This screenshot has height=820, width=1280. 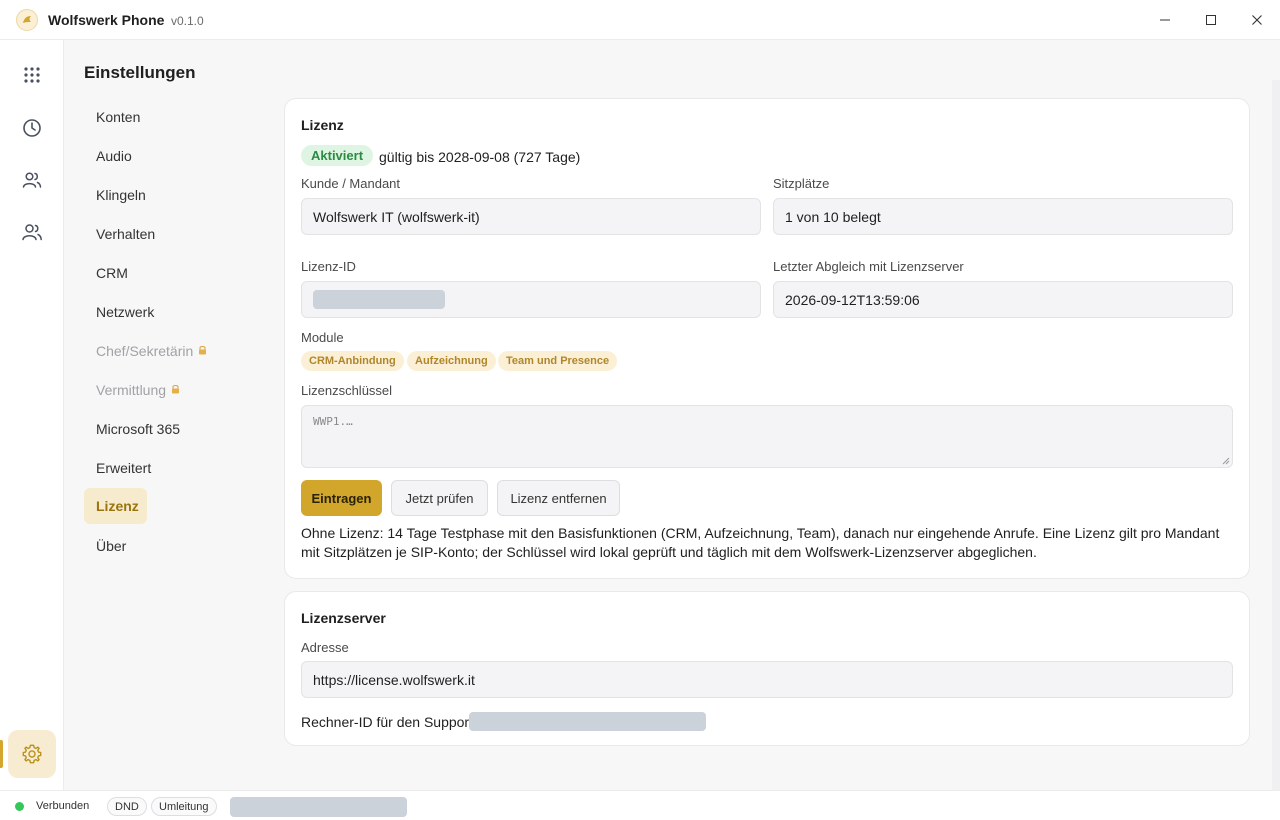 I want to click on seats-label: Sitzplätze, so click(x=801, y=183).